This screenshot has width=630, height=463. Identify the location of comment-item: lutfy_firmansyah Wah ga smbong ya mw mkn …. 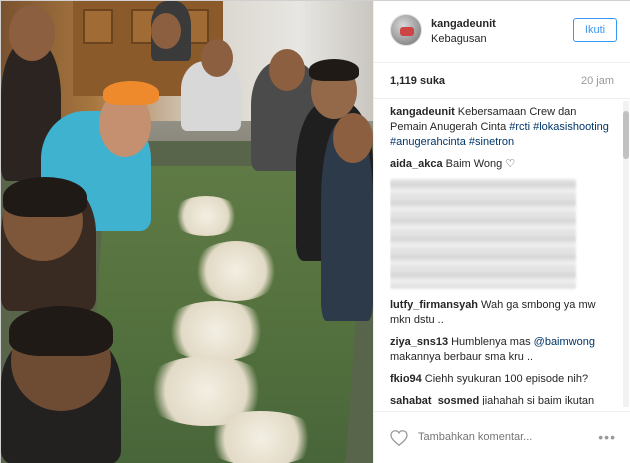
(500, 313).